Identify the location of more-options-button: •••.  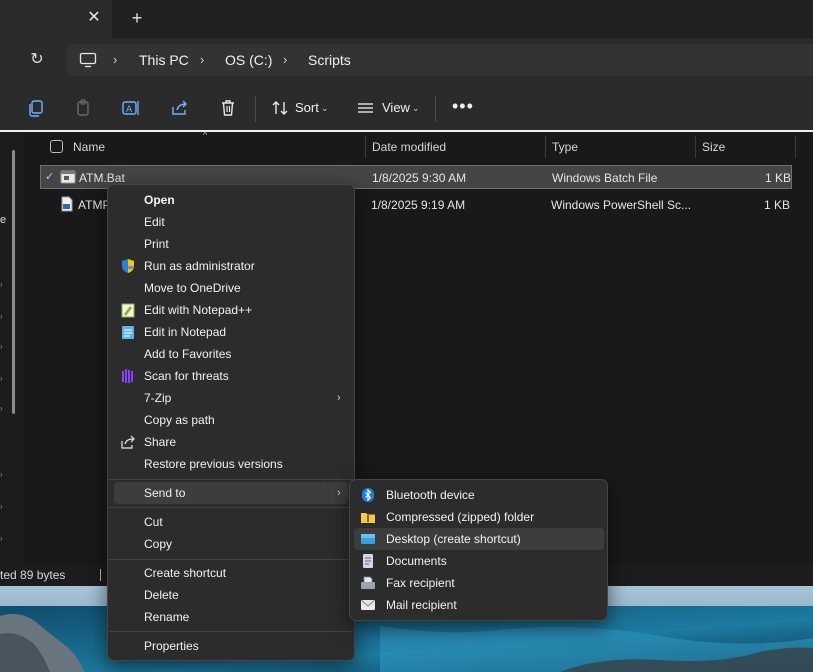
(462, 108).